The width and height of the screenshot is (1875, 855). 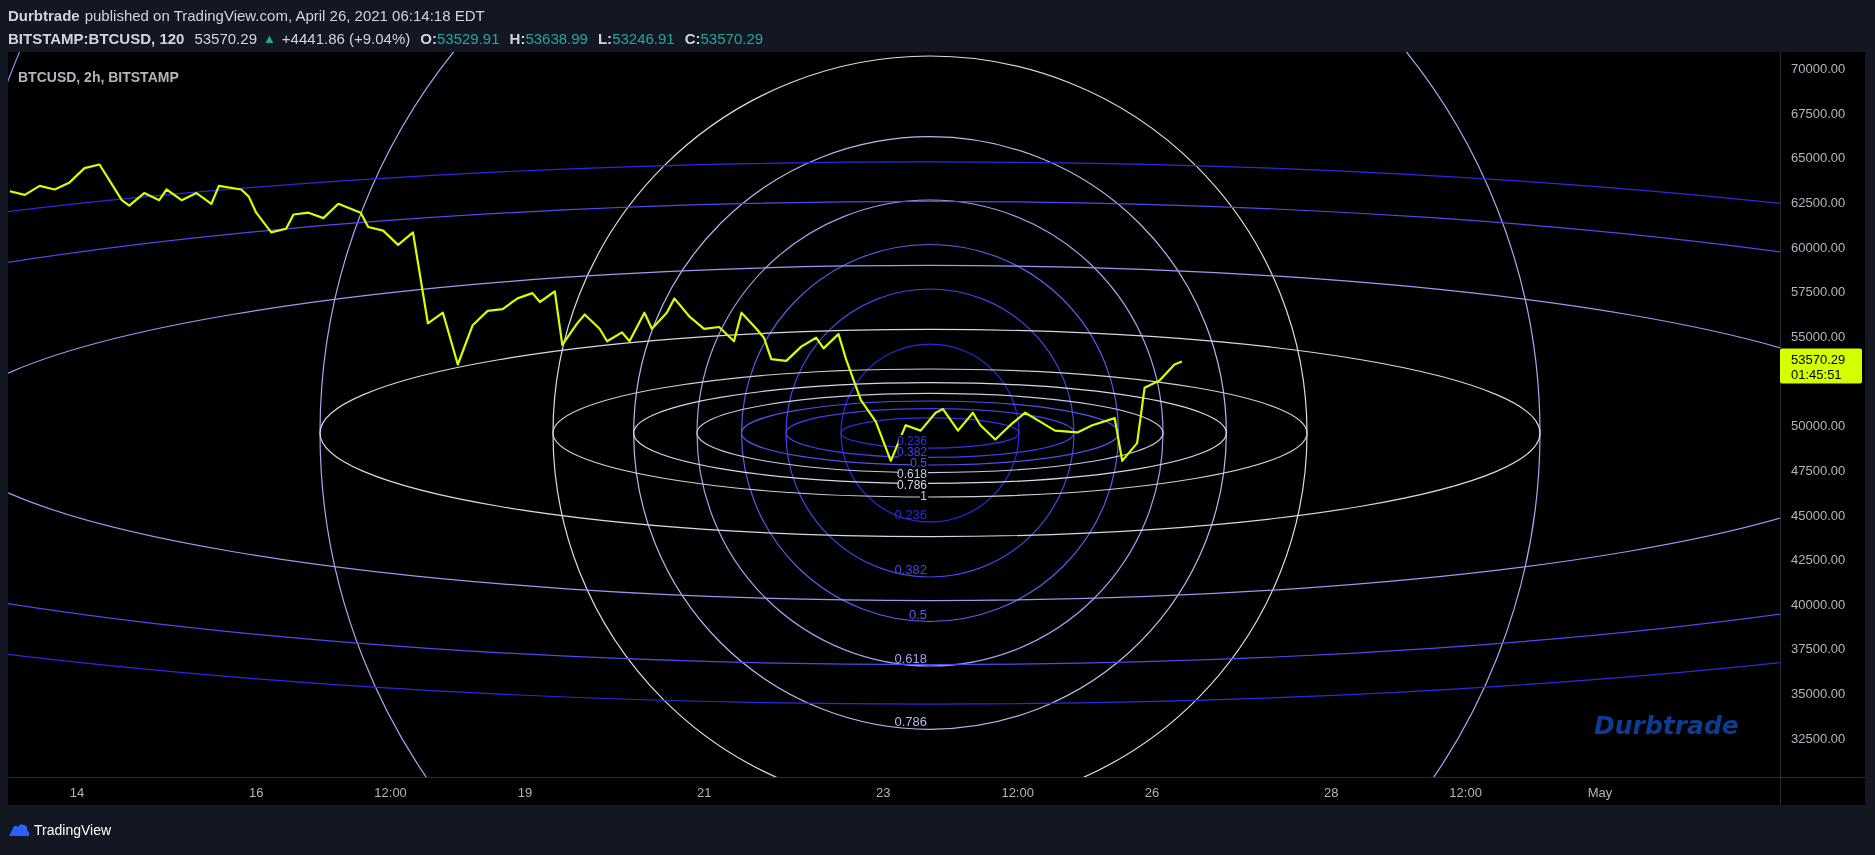 What do you see at coordinates (19, 830) in the screenshot?
I see `cloud-icon` at bounding box center [19, 830].